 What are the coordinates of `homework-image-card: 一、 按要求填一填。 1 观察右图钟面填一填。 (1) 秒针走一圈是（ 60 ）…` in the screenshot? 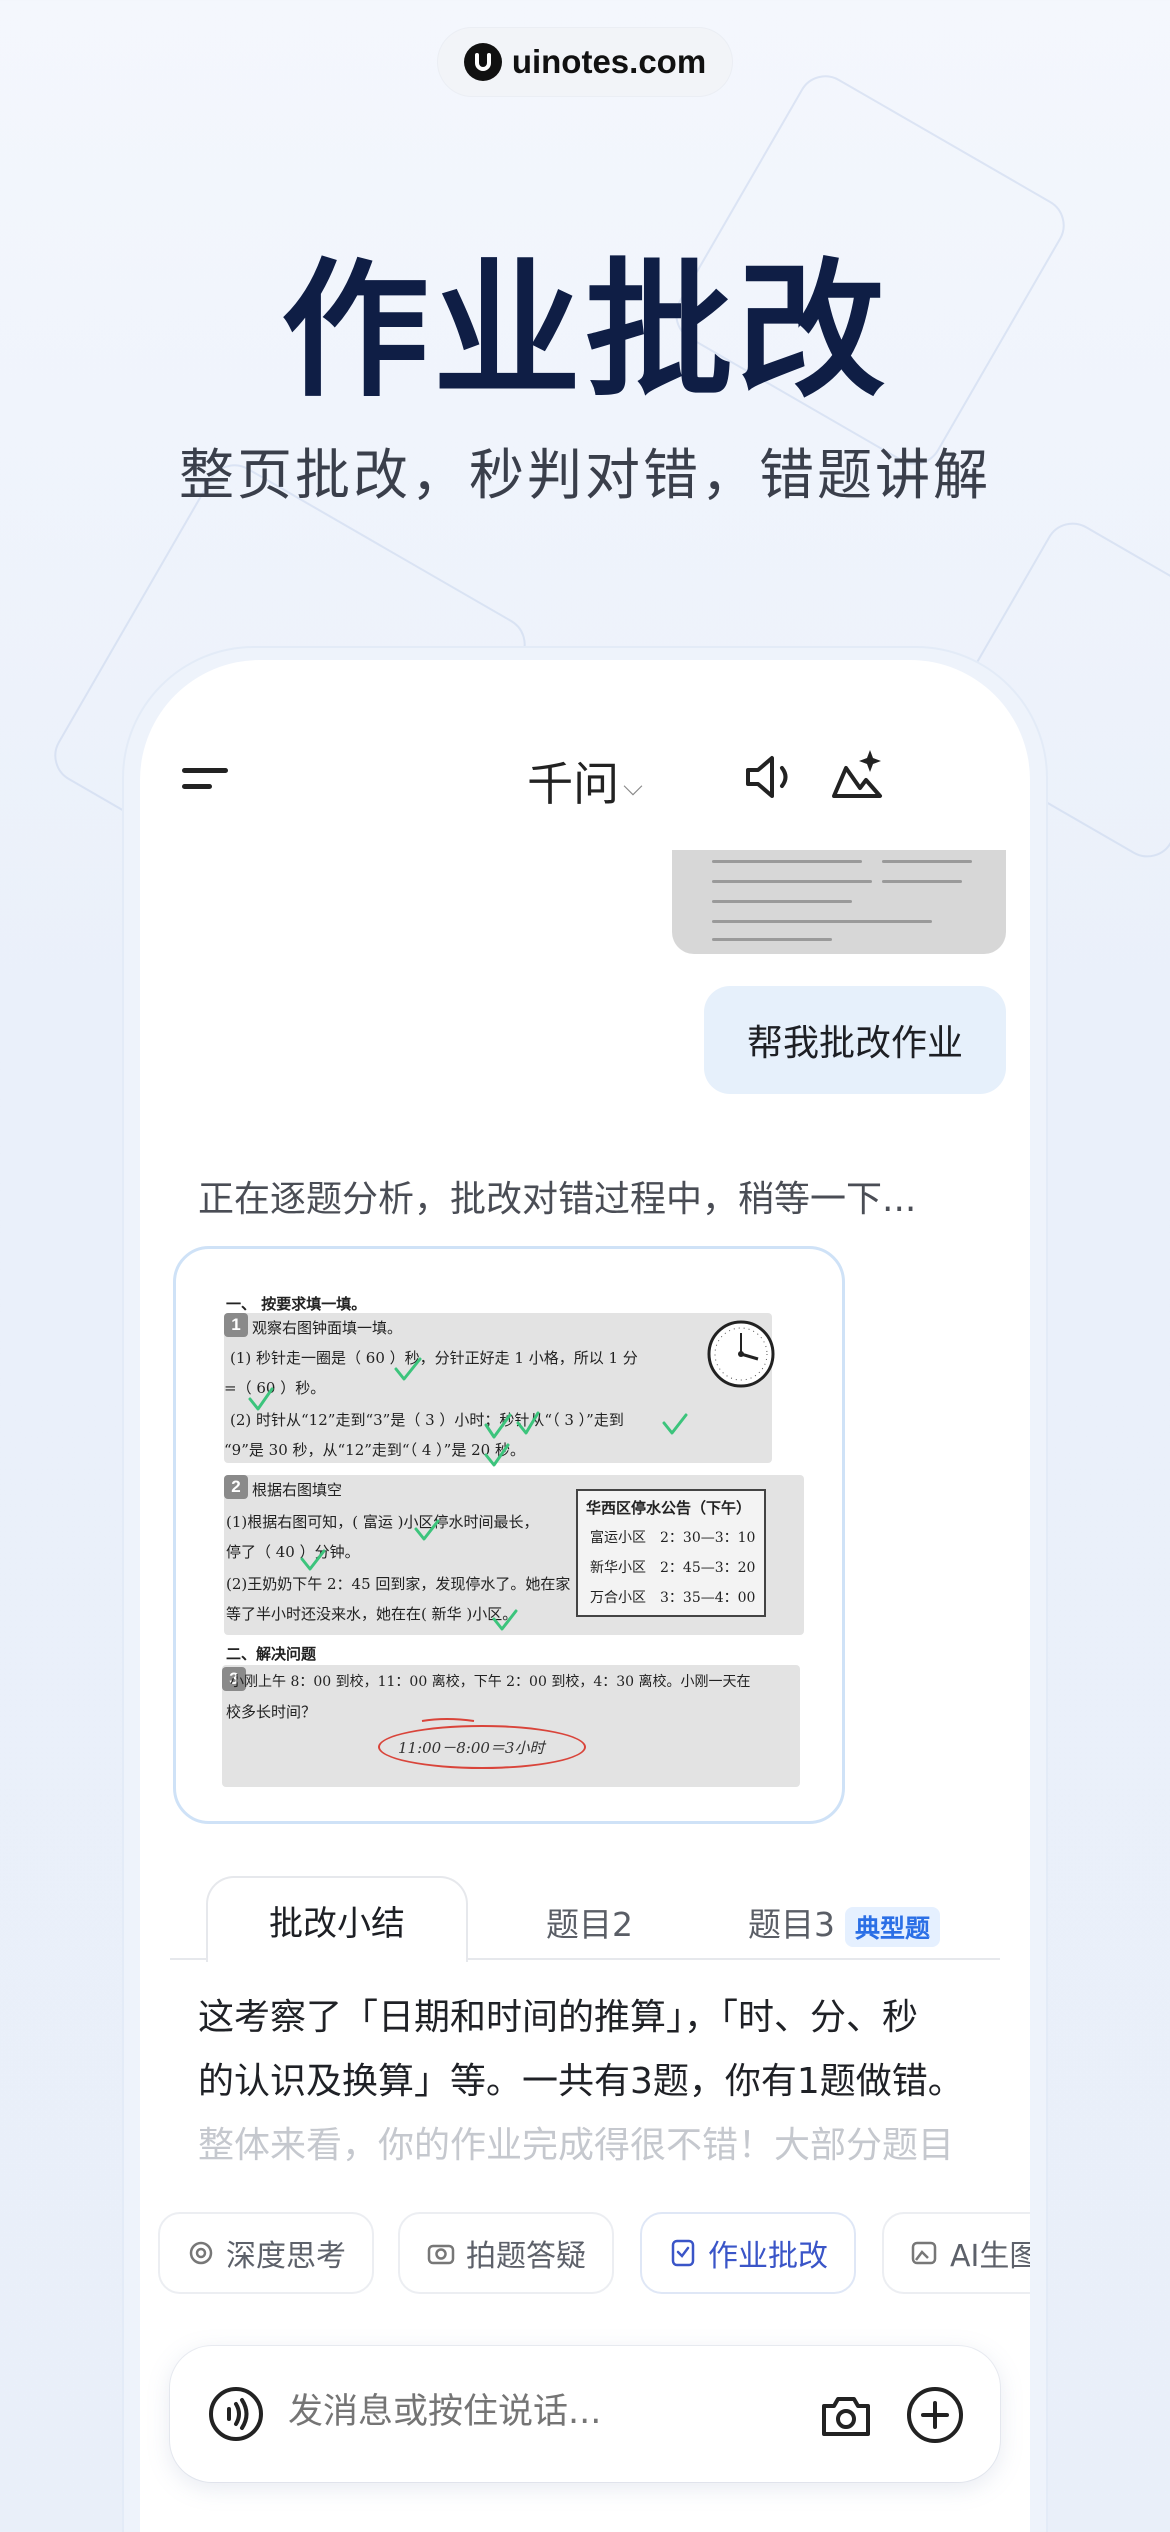 It's located at (509, 1535).